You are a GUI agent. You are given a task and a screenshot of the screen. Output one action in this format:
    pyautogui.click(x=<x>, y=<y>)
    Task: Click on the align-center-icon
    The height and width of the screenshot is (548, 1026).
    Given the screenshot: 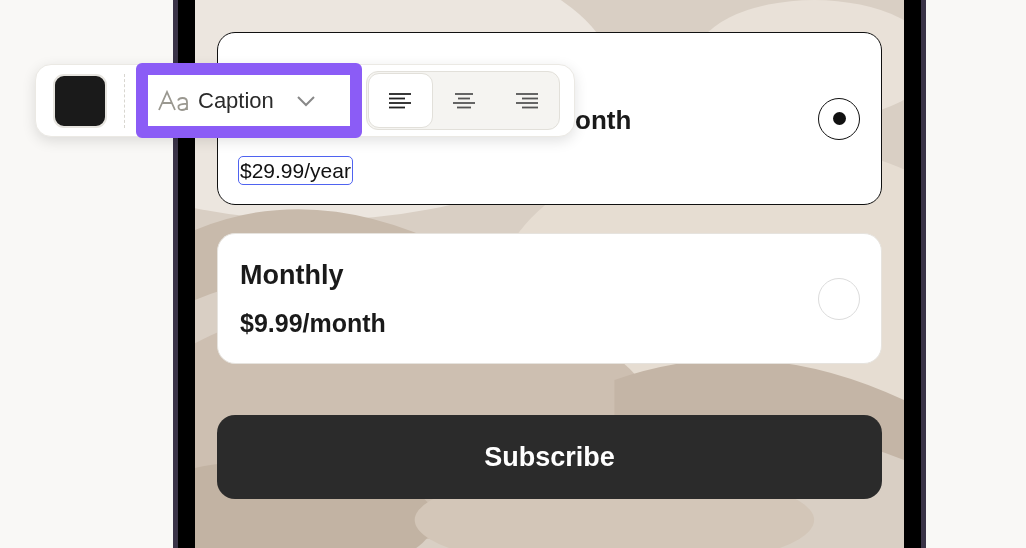 What is the action you would take?
    pyautogui.click(x=464, y=100)
    